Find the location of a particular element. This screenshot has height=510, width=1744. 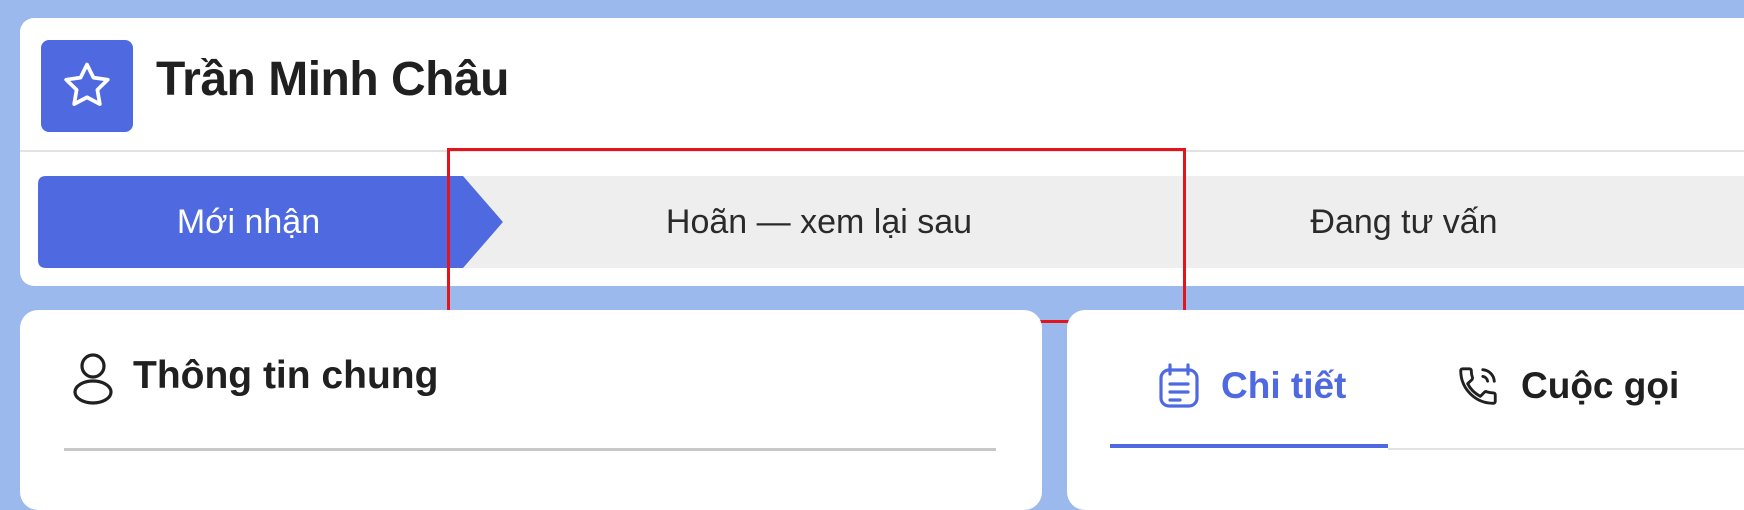

section-divider is located at coordinates (530, 449).